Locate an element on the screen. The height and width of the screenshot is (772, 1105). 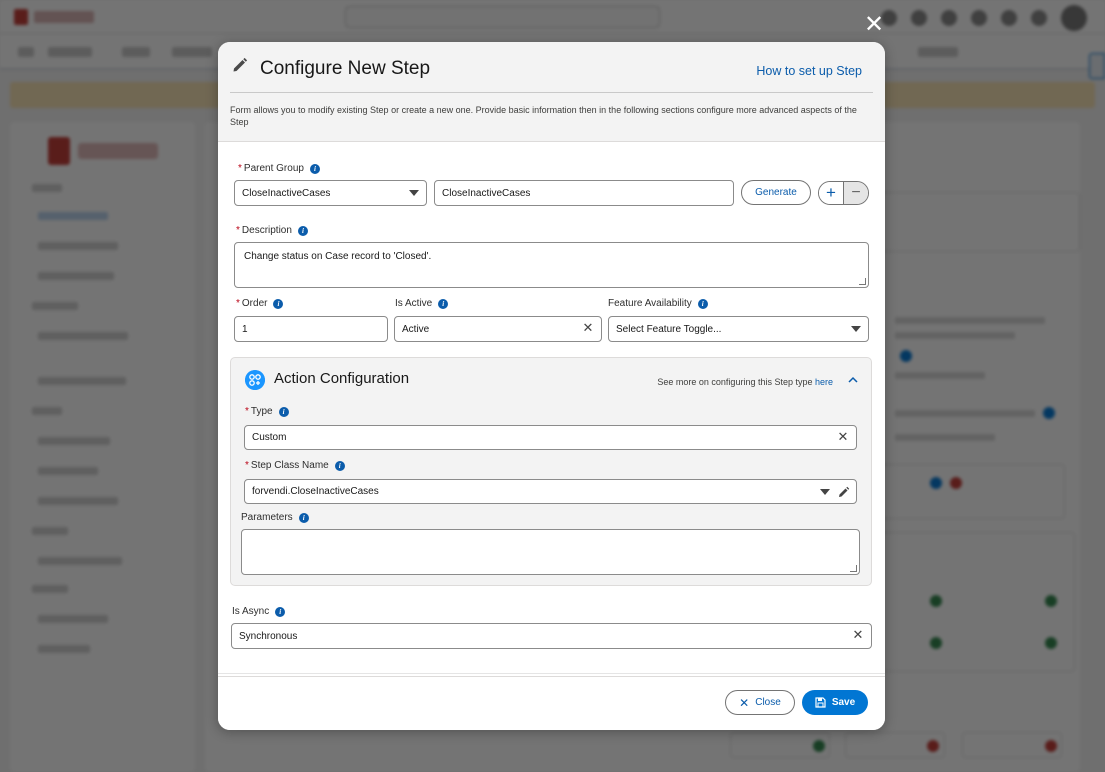
type-label: * Type i is located at coordinates (267, 411).